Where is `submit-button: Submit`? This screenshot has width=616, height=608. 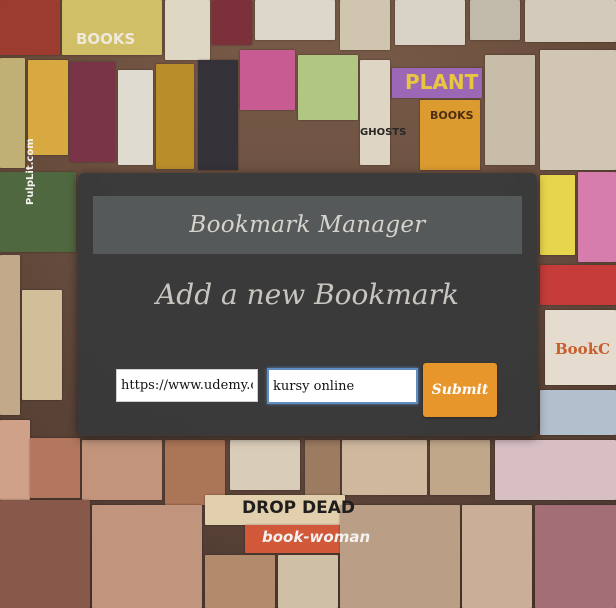
submit-button: Submit is located at coordinates (460, 390).